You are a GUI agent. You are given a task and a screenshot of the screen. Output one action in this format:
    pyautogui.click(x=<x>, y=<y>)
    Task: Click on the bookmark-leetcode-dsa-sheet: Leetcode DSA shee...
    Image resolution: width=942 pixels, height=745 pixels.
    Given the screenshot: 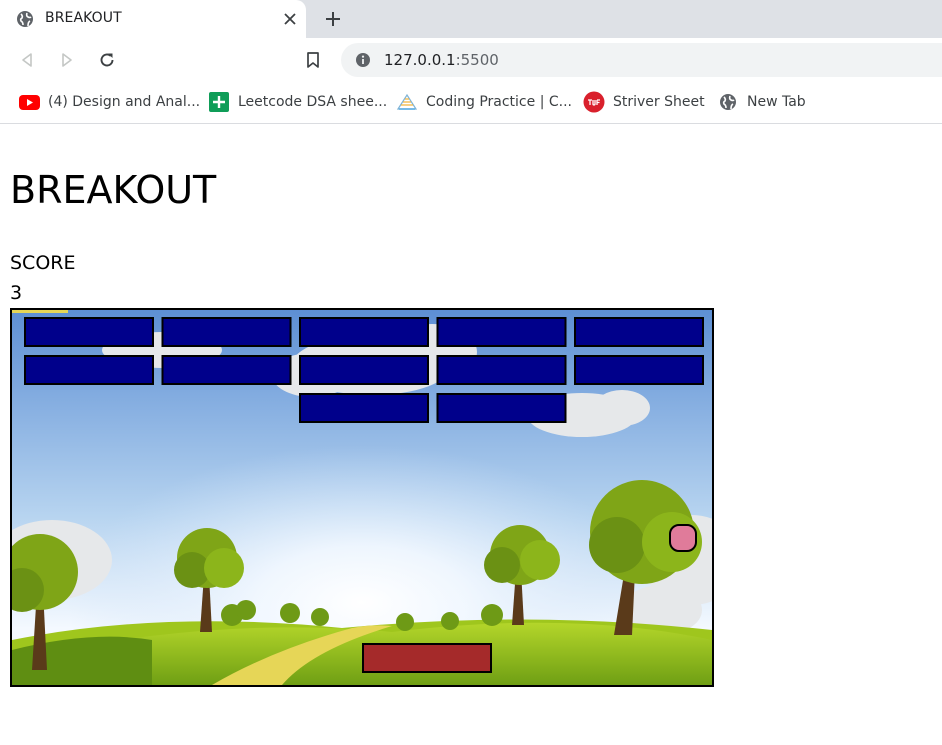 What is the action you would take?
    pyautogui.click(x=297, y=102)
    